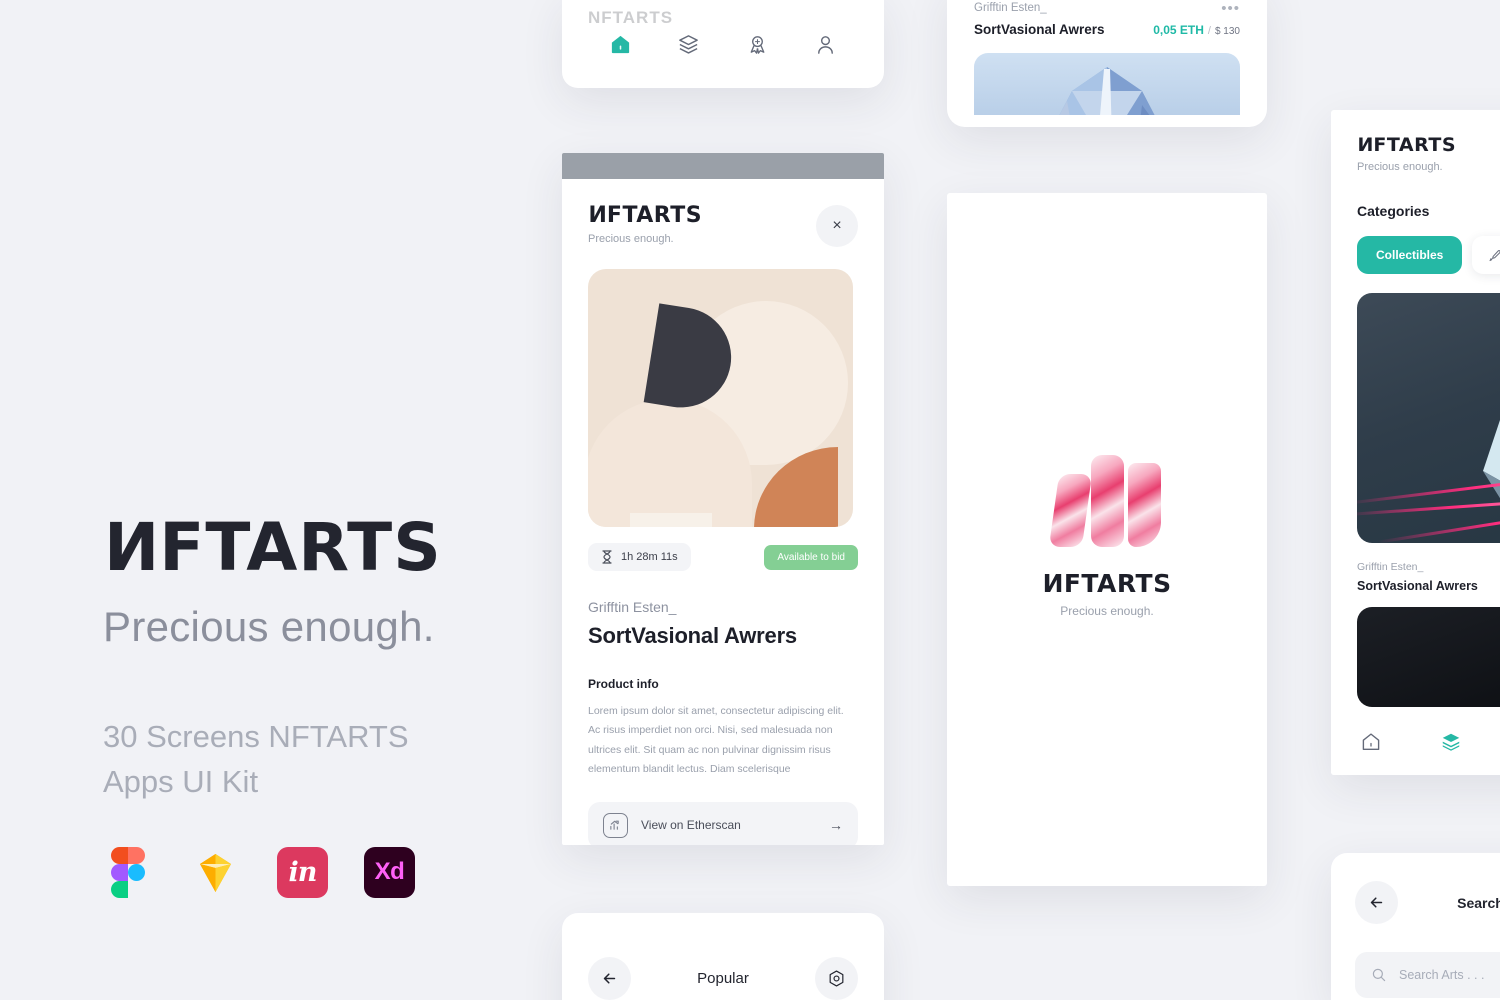 This screenshot has height=1000, width=1500. What do you see at coordinates (1428, 418) in the screenshot?
I see `category-artwork-prism` at bounding box center [1428, 418].